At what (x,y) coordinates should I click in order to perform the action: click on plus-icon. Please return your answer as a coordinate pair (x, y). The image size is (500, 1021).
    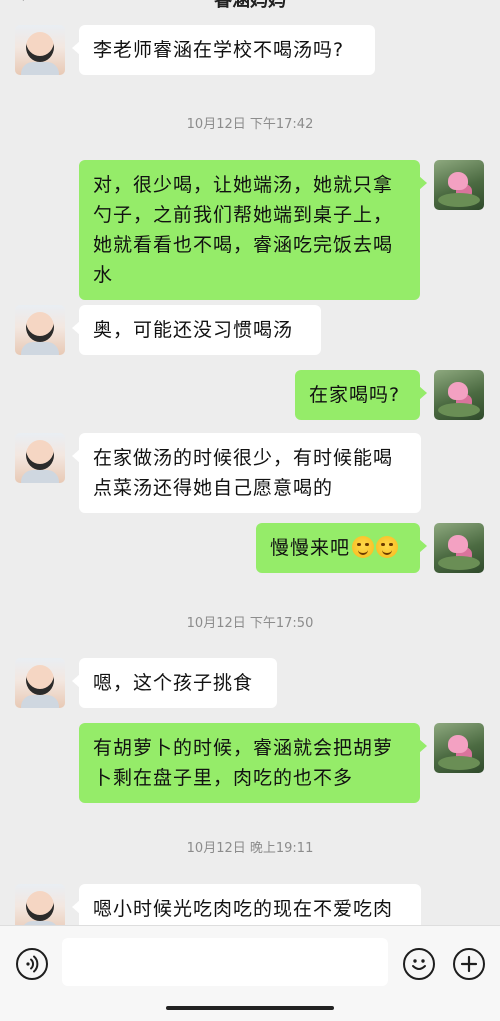
    Looking at the image, I should click on (469, 964).